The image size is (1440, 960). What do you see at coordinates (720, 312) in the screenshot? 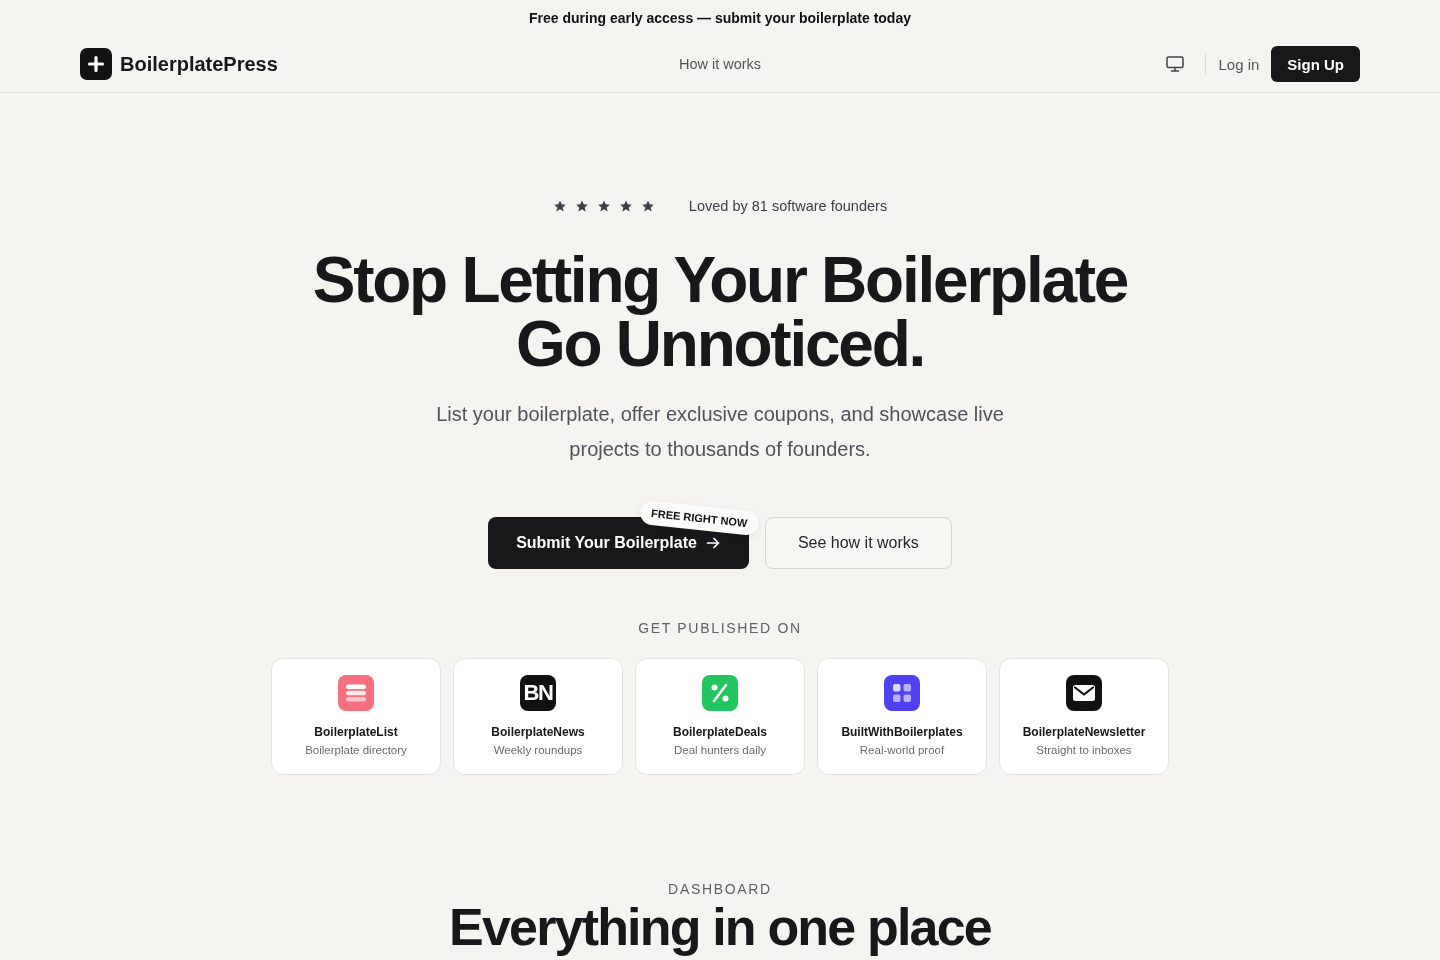
I see `hero-headline: Stop Letting Your Boilerplate Go Unnoticed.` at bounding box center [720, 312].